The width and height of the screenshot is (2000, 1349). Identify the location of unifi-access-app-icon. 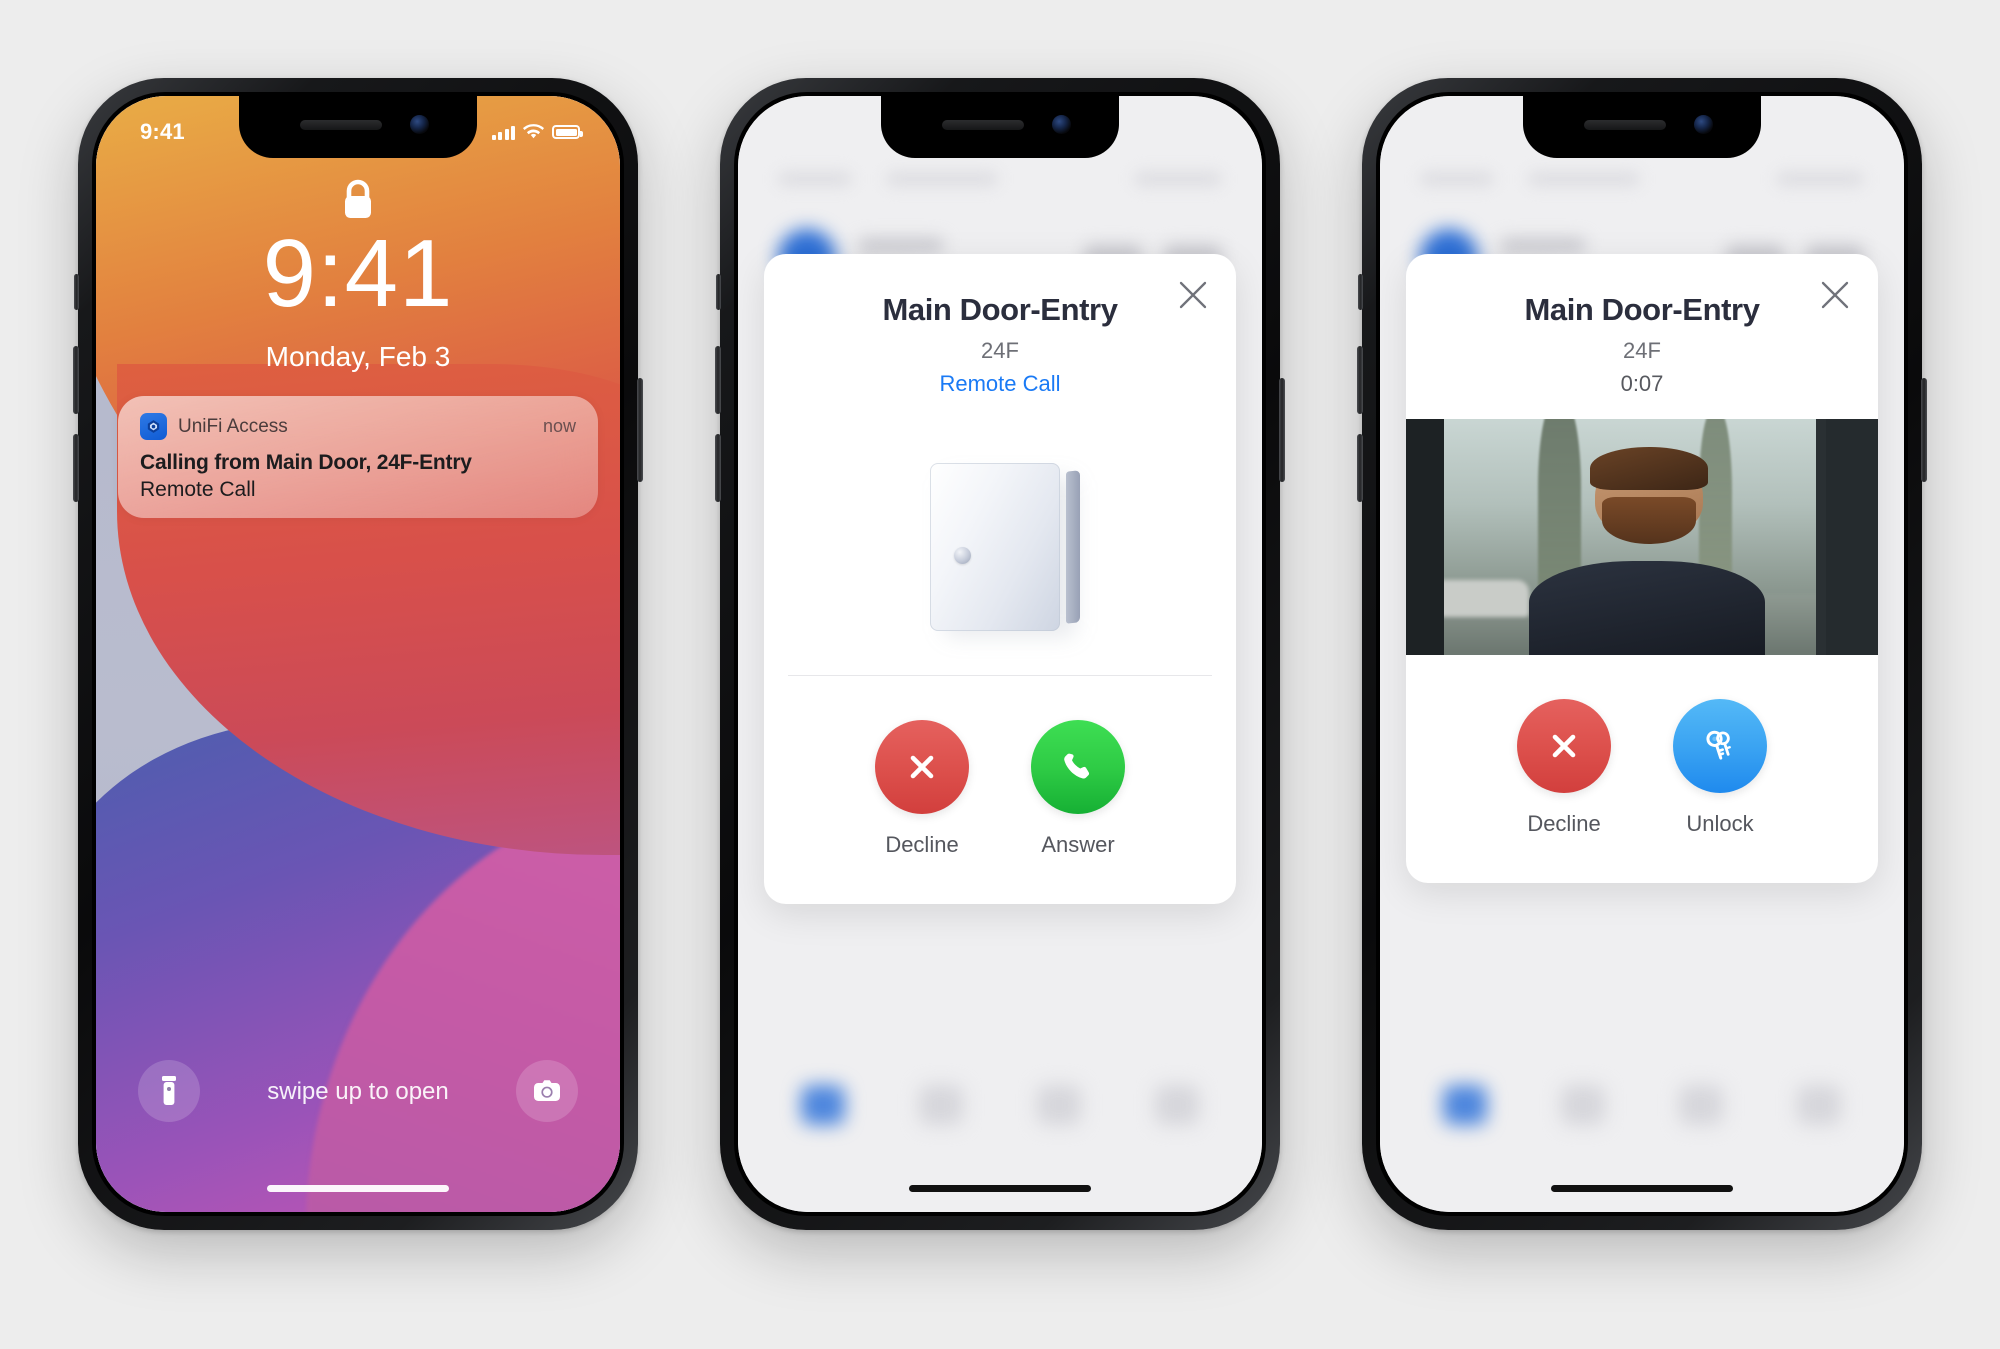
(153, 426).